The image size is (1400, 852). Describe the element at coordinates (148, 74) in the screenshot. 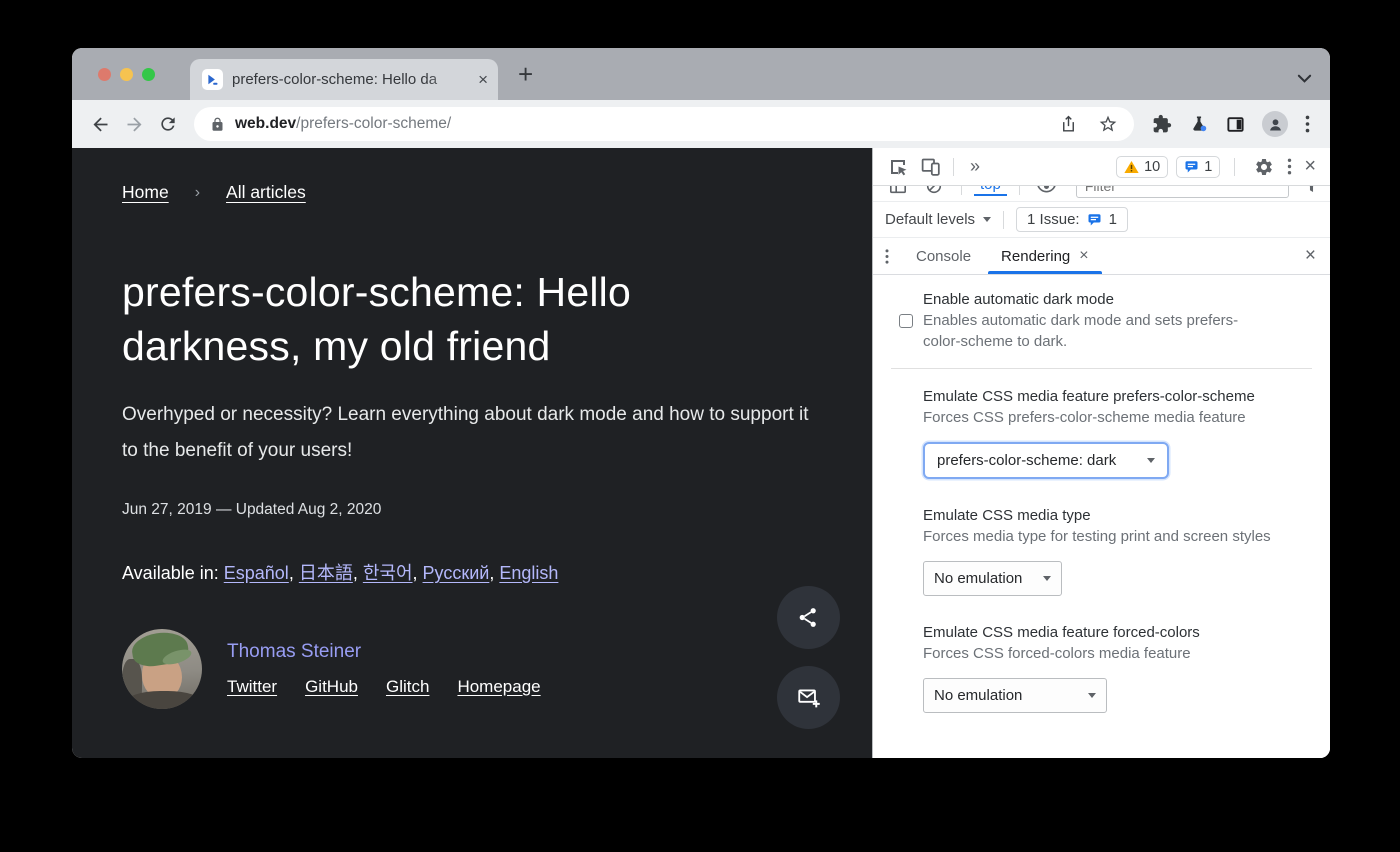

I see `zoom-window-button` at that location.